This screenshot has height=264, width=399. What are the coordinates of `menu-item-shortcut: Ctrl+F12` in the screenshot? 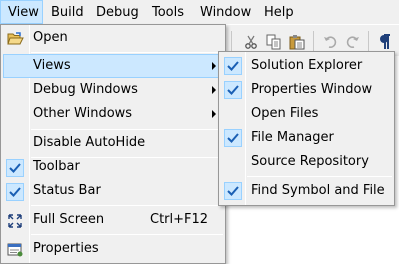 It's located at (179, 219).